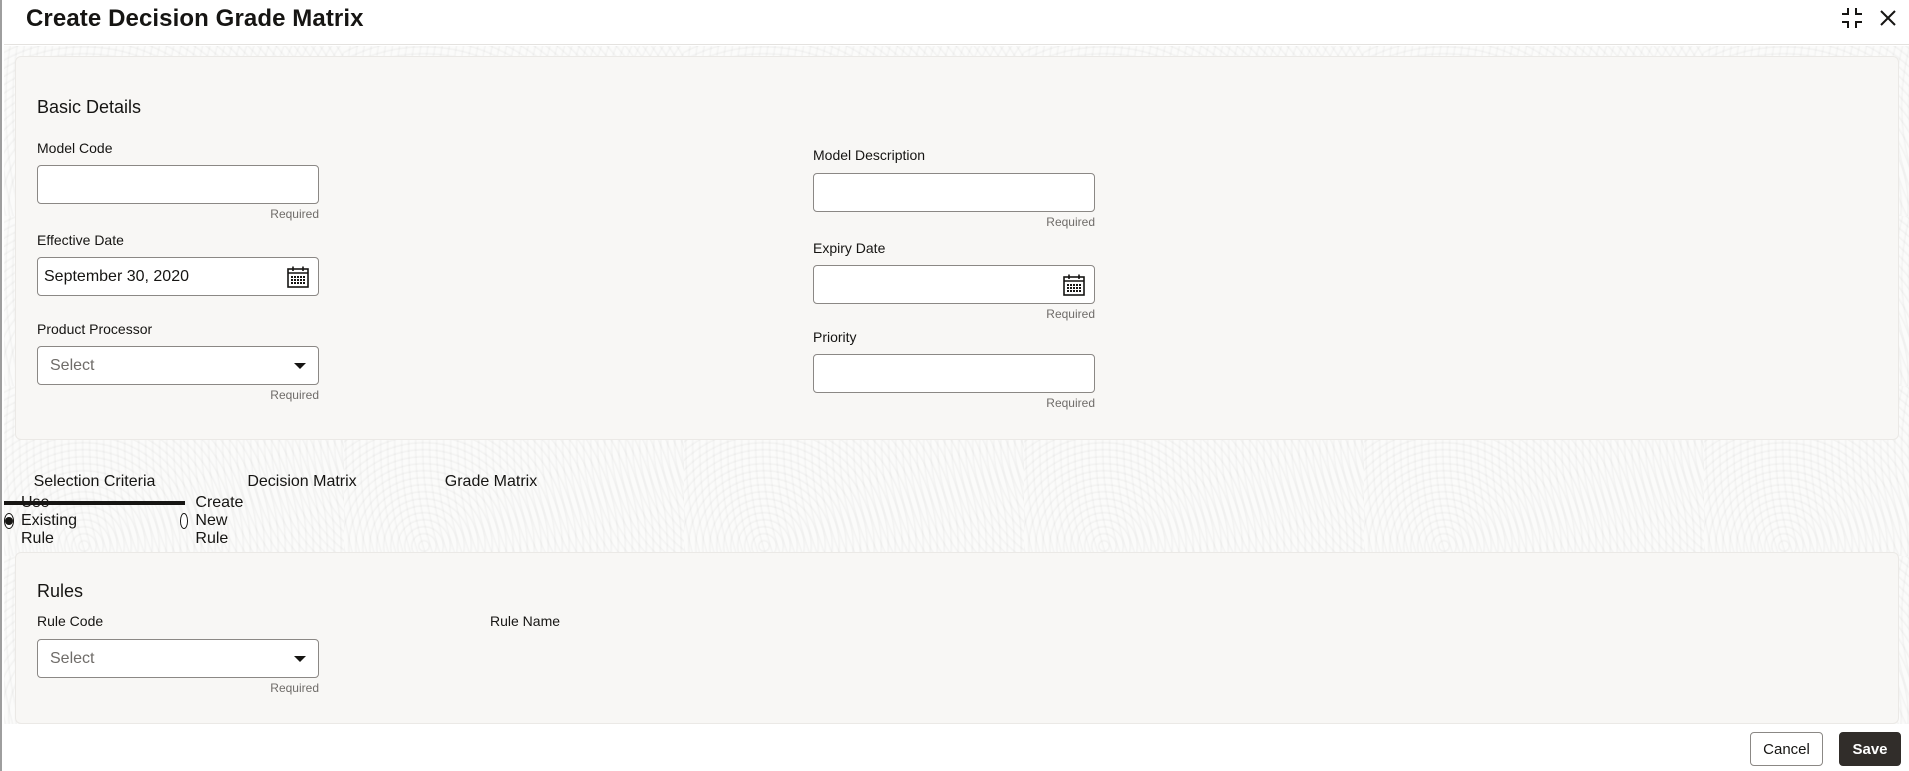 The height and width of the screenshot is (771, 1909). I want to click on model-code-required-hint: Required, so click(294, 214).